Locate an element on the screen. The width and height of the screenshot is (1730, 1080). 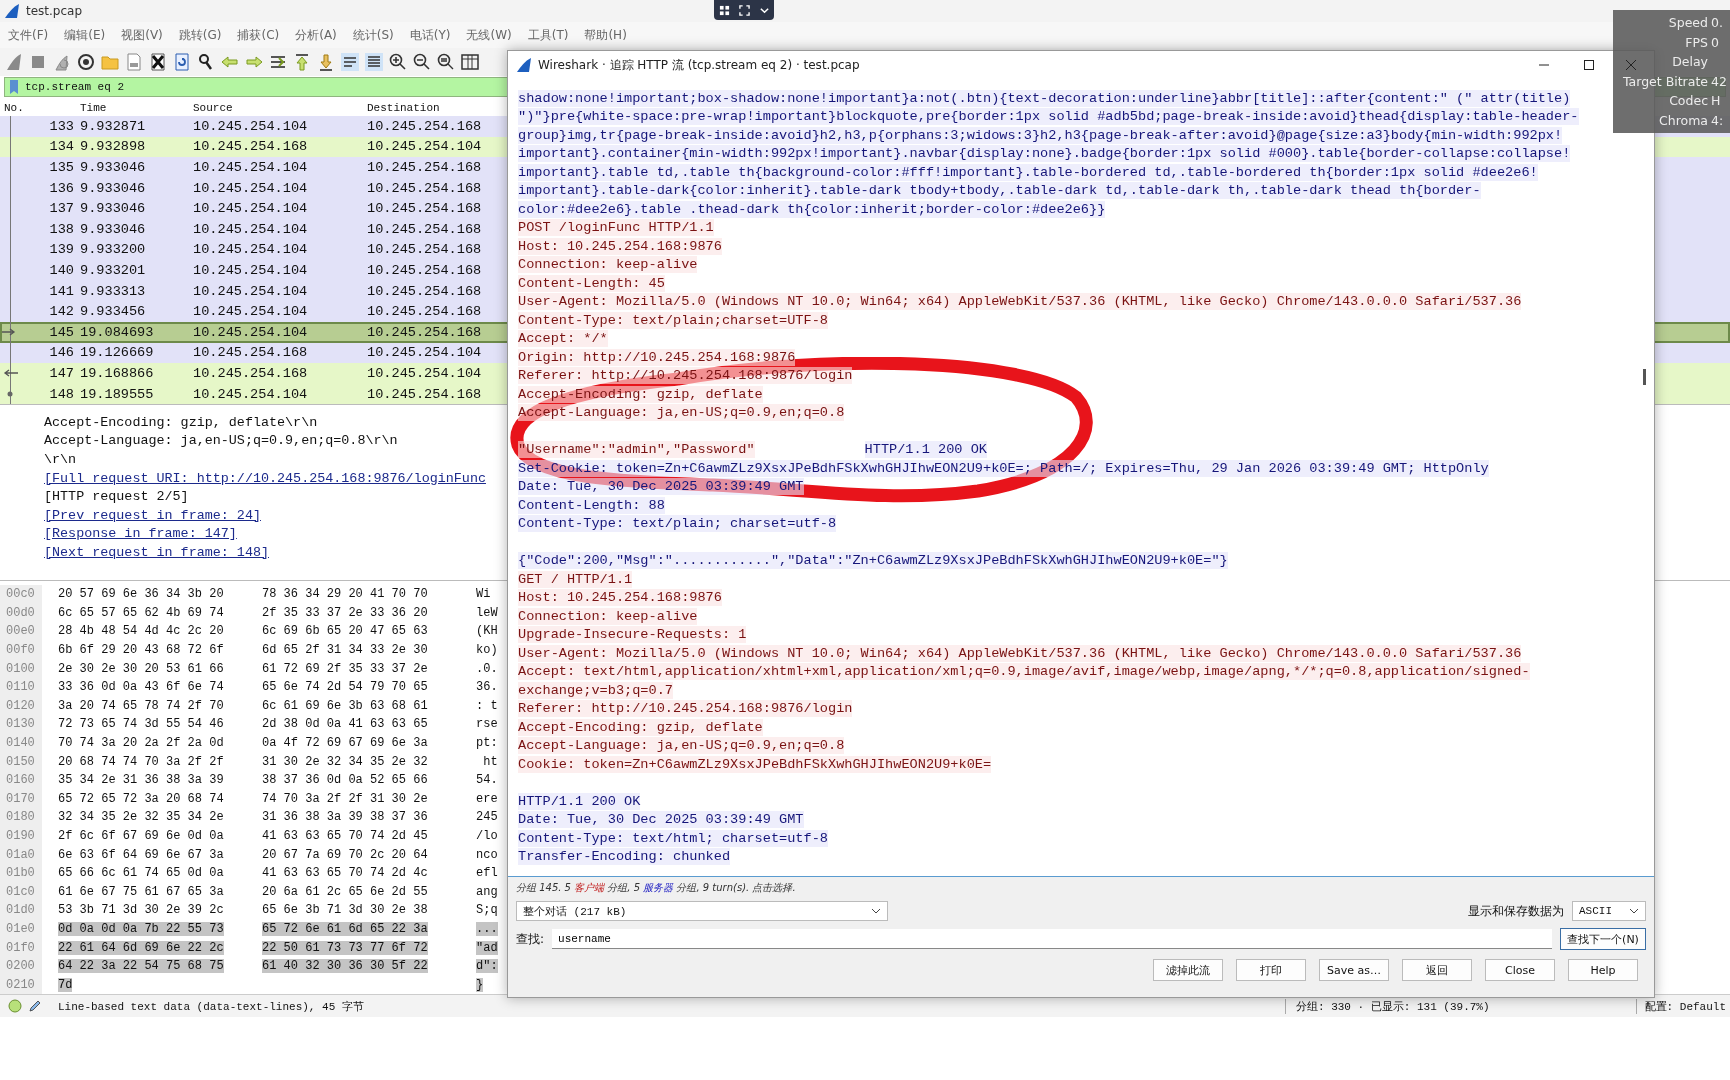
stream-text: Accept-Encoding: gzip, deflate is located at coordinates (640, 727).